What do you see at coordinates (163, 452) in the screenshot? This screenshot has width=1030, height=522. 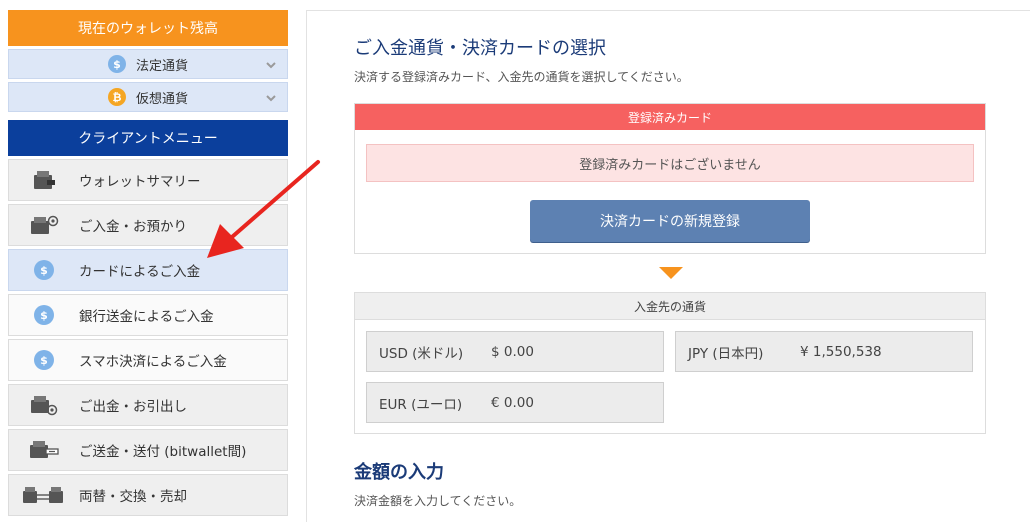 I see `menu-item-label: ご送金・送付 (bitwallet間)` at bounding box center [163, 452].